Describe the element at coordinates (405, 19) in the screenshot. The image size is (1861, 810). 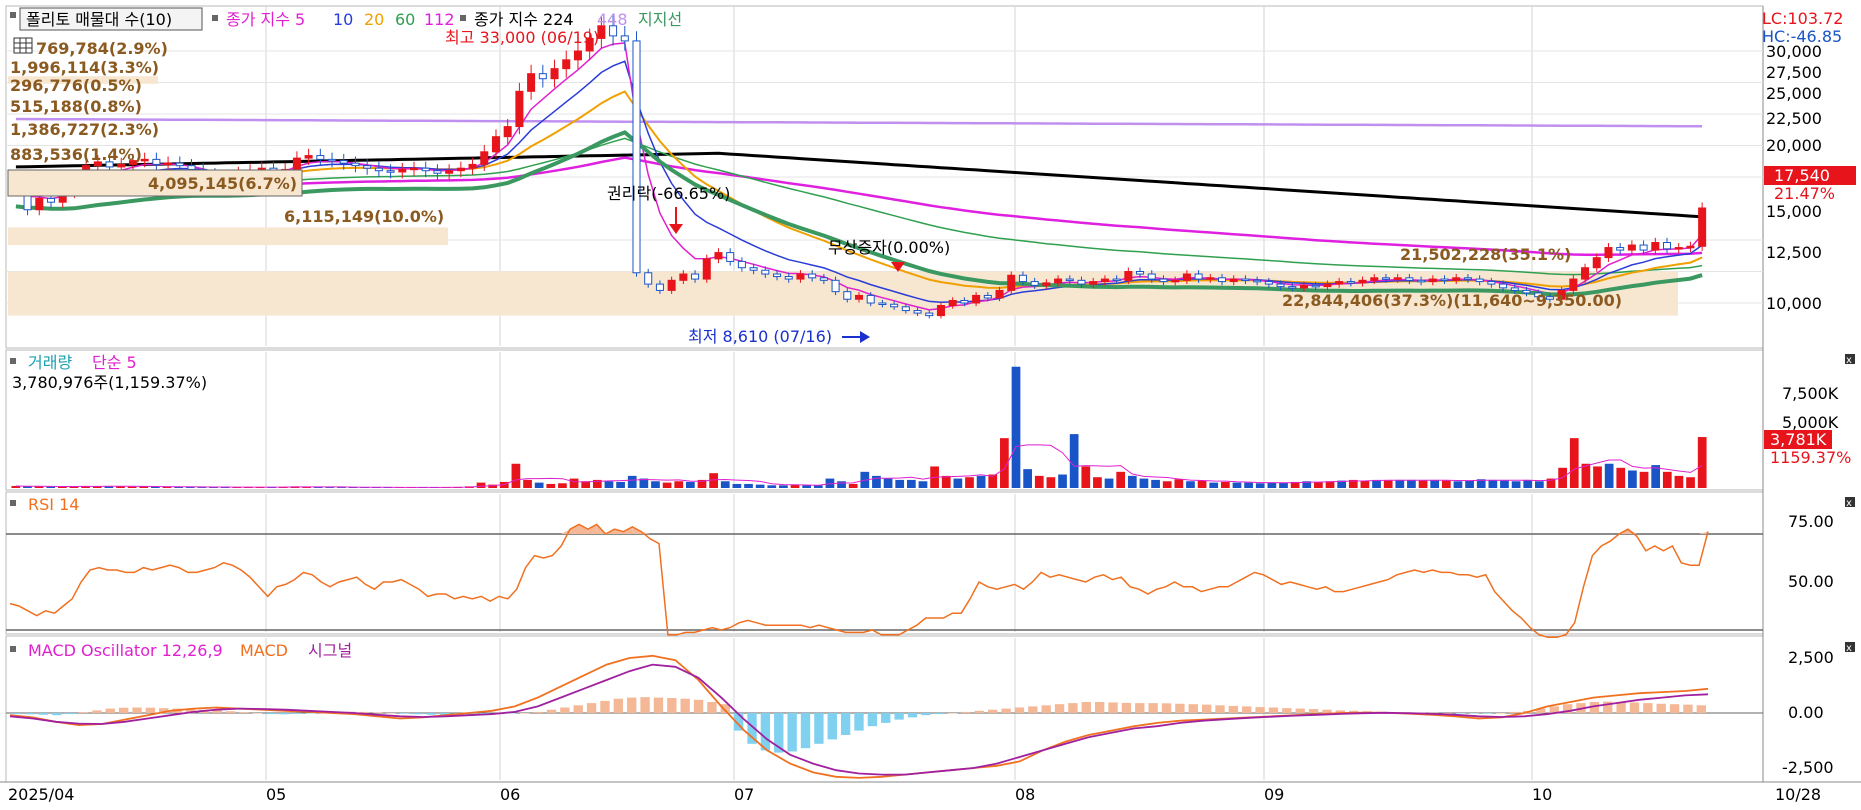
I see `ma60-legend: 60` at that location.